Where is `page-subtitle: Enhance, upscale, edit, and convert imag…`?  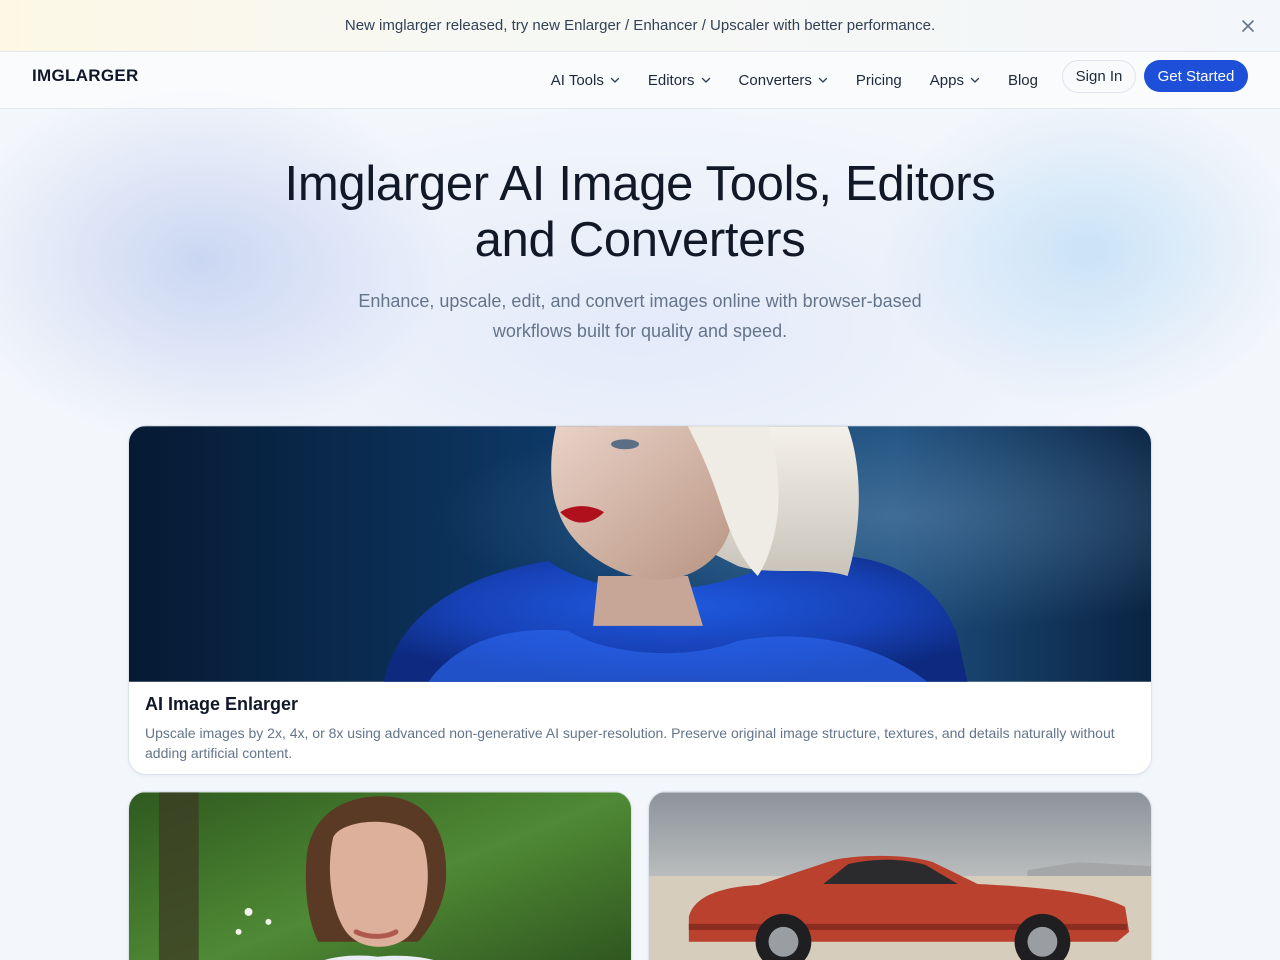 page-subtitle: Enhance, upscale, edit, and convert imag… is located at coordinates (640, 316).